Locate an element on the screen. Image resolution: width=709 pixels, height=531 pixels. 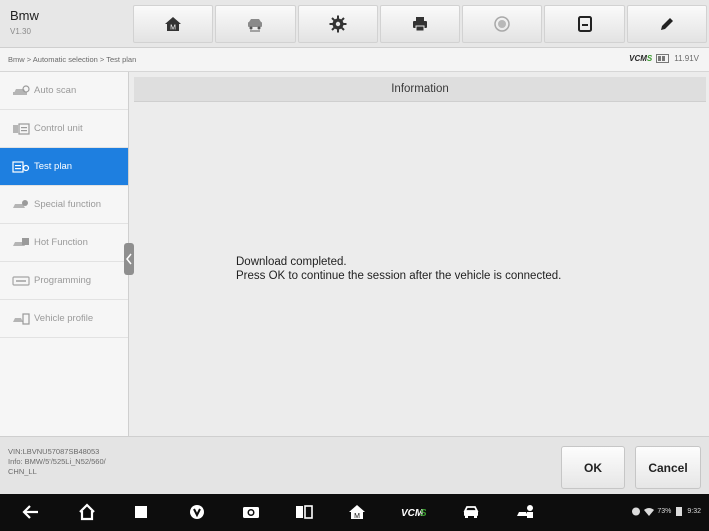
home-nav-button is located at coordinates (87, 512).